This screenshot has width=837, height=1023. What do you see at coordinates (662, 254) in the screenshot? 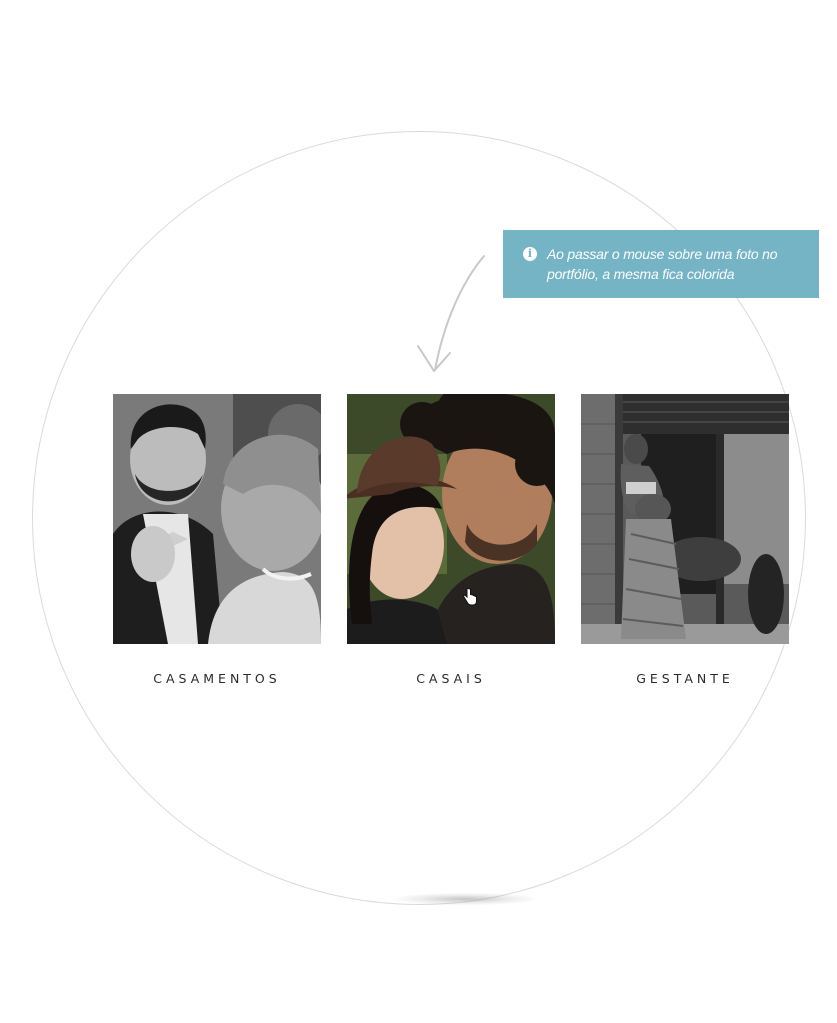
I see `tooltip-line-1: Ao passar o mouse sobre uma foto no` at bounding box center [662, 254].